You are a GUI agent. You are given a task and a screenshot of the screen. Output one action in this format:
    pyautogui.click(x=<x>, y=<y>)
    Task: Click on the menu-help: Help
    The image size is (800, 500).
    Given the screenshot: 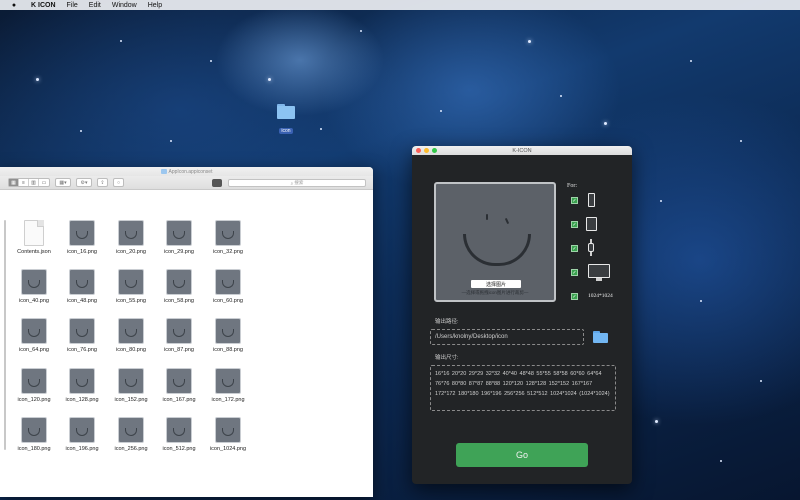 What is the action you would take?
    pyautogui.click(x=155, y=5)
    